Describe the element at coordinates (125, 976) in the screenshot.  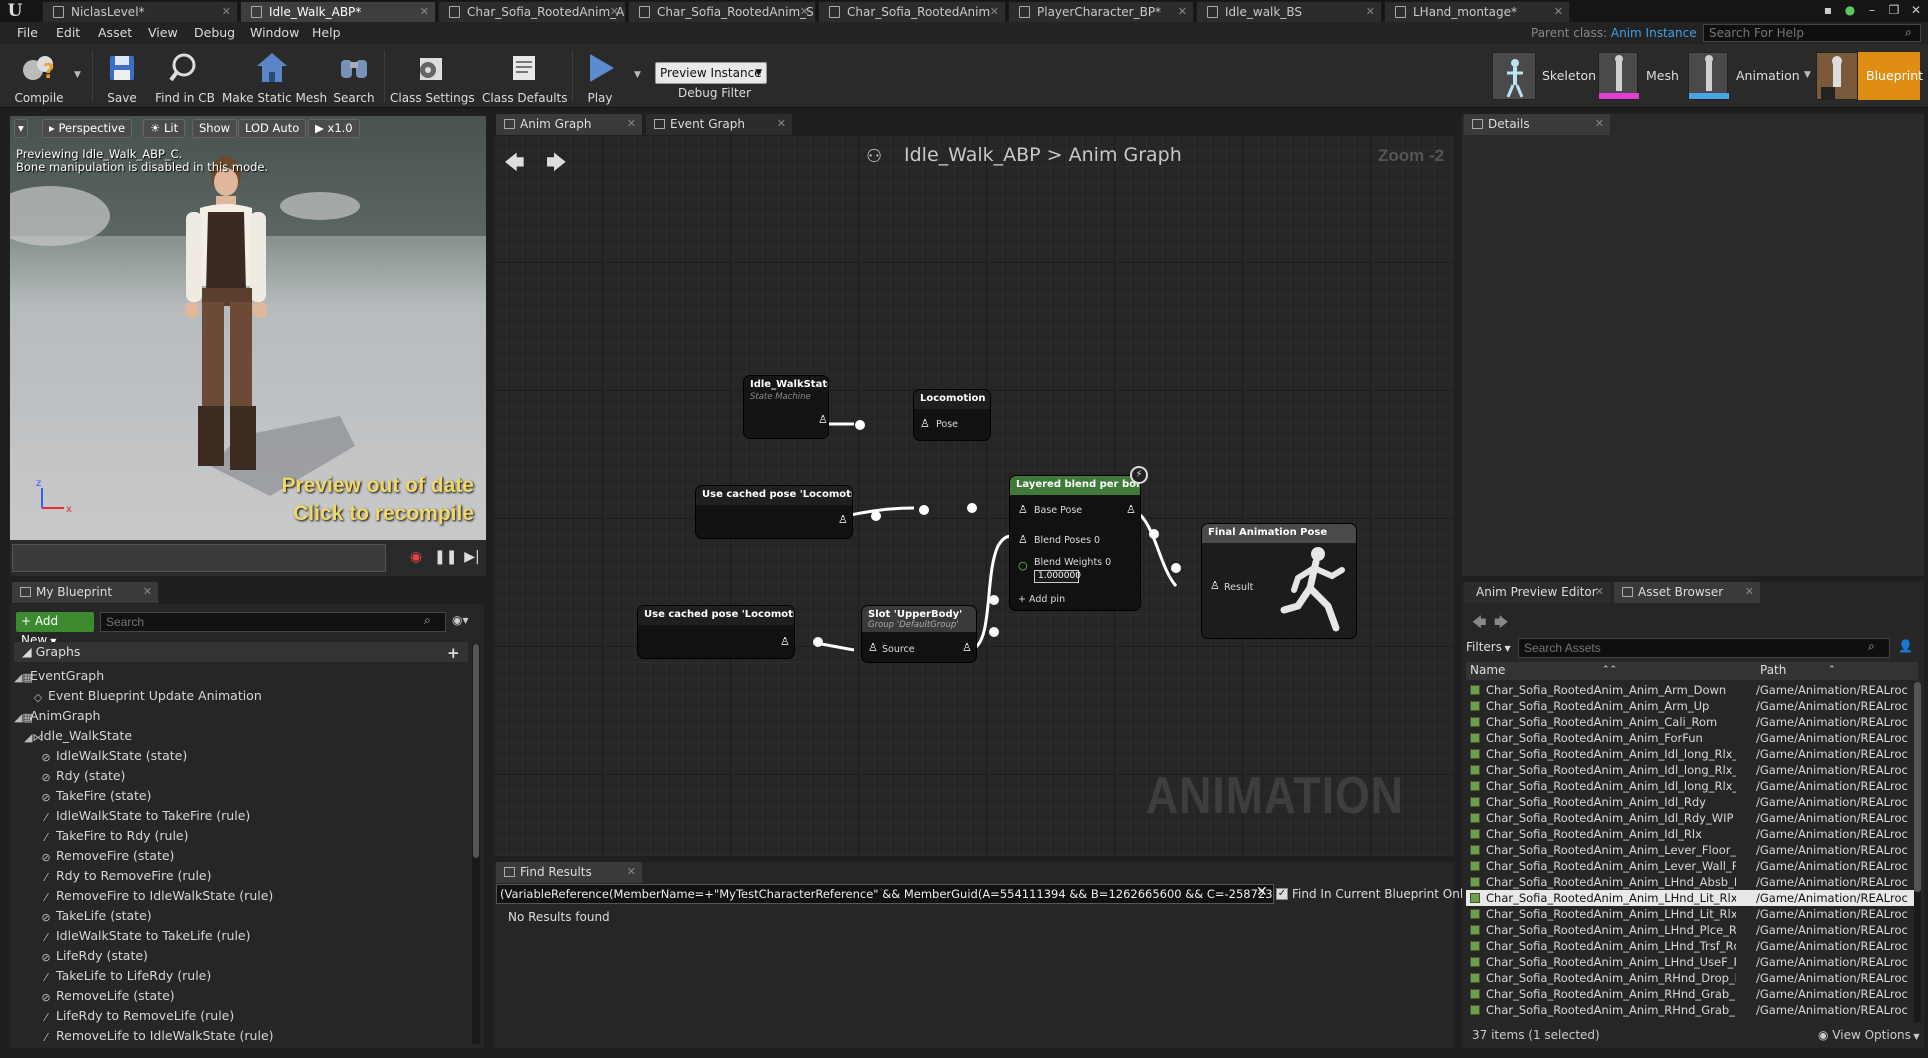
I see `tree-rule: ⁄ TakeLife to LifeRdy (rule)` at that location.